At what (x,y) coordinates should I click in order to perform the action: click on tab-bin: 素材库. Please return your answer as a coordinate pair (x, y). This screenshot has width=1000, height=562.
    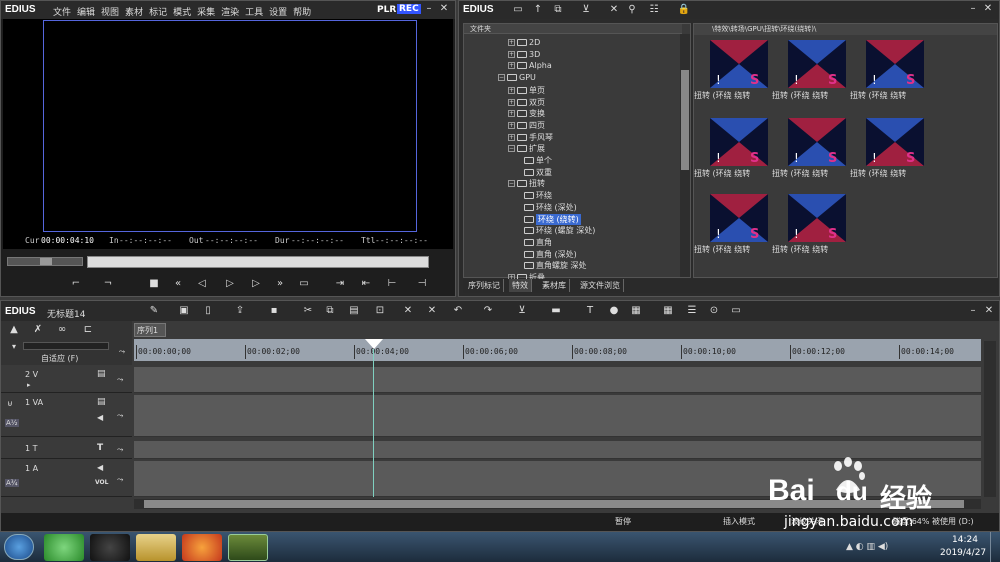
    Looking at the image, I should click on (554, 285).